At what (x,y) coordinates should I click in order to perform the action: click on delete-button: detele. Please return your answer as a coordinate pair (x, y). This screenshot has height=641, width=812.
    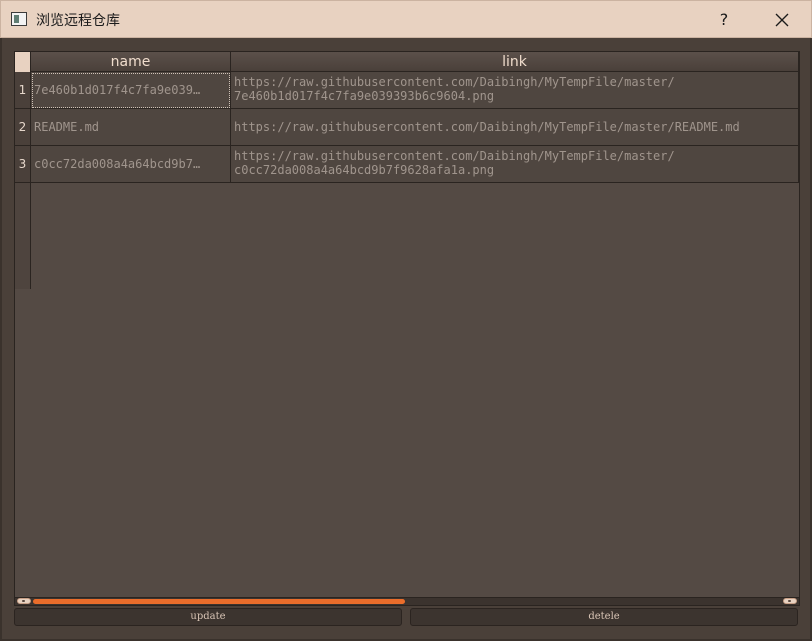
    Looking at the image, I should click on (604, 617).